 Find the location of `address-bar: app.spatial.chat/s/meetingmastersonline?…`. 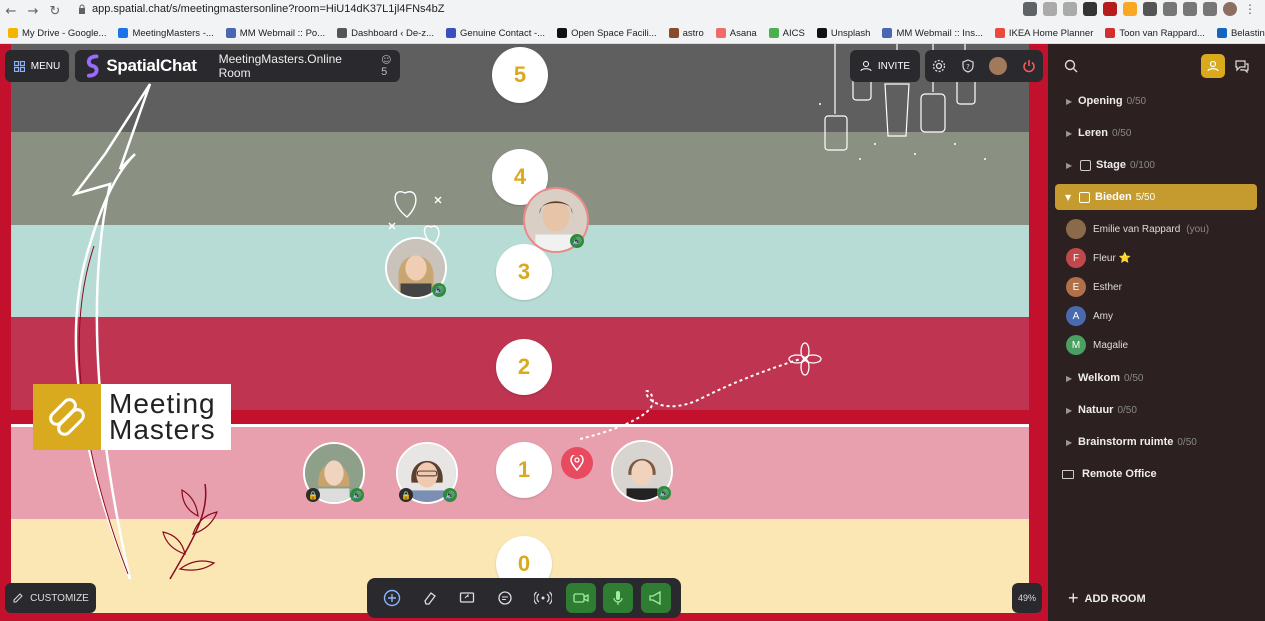

address-bar: app.spatial.chat/s/meetingmastersonline?… is located at coordinates (268, 9).